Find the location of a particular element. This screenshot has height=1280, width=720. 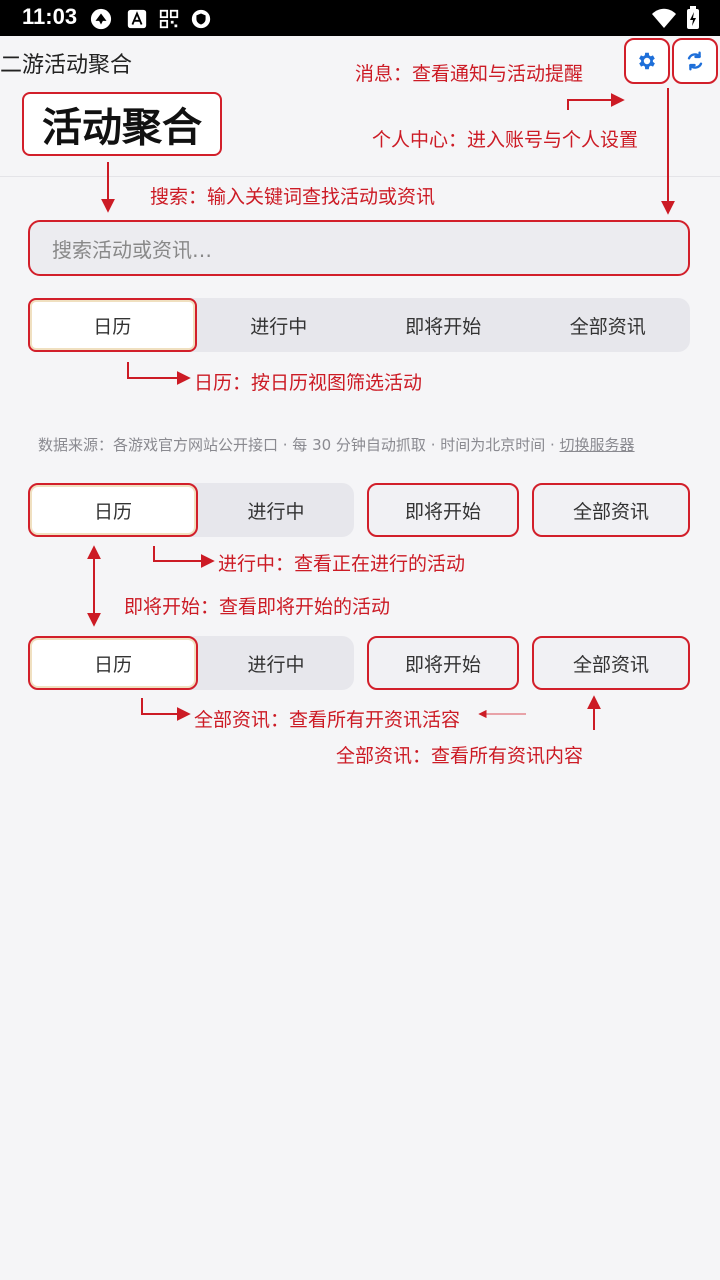

tab-upcoming-row3: 即将开始 is located at coordinates (443, 663).